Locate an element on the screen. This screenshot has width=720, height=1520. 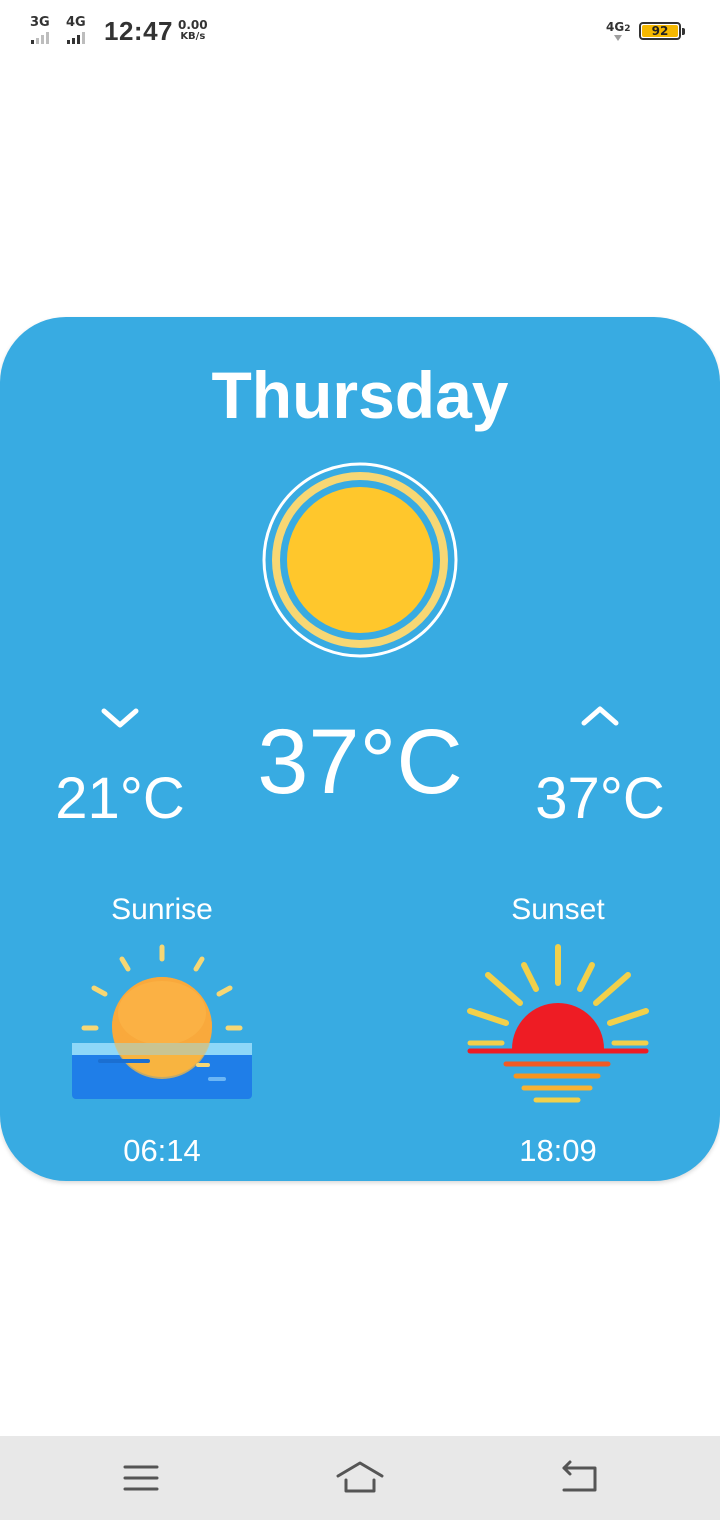
network-speed-value: 0.00 is located at coordinates (193, 25).